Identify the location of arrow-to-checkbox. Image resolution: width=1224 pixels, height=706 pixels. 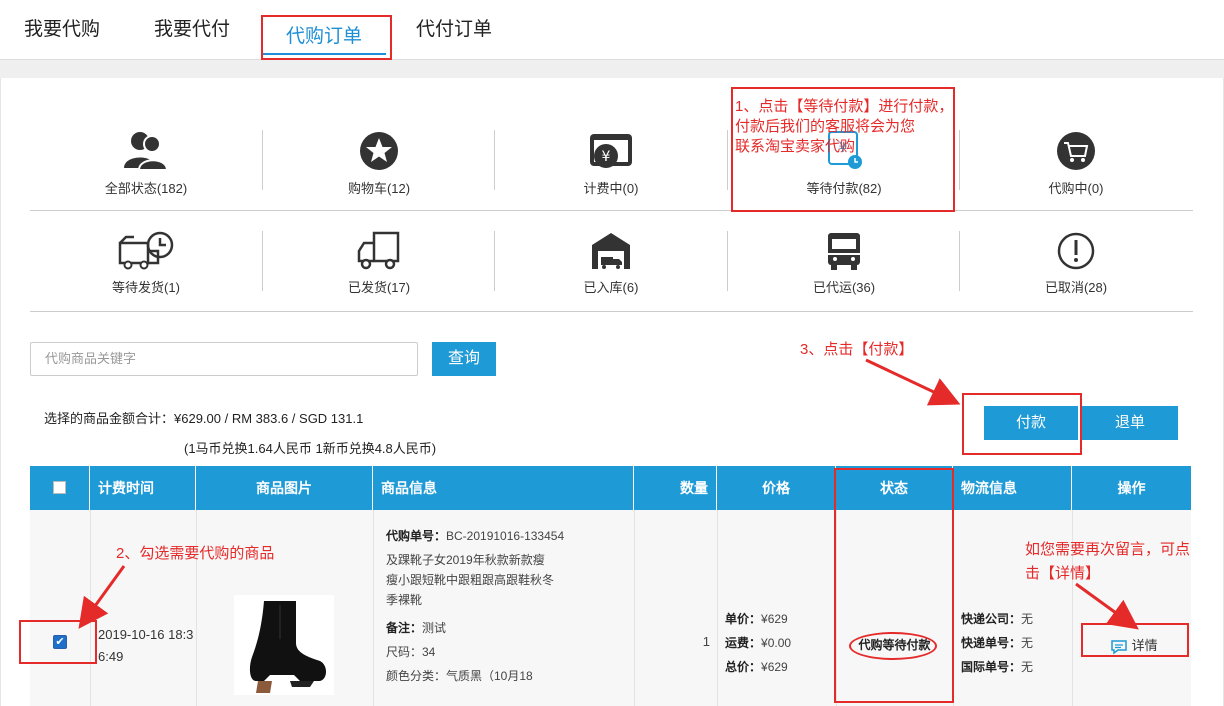
(102, 597).